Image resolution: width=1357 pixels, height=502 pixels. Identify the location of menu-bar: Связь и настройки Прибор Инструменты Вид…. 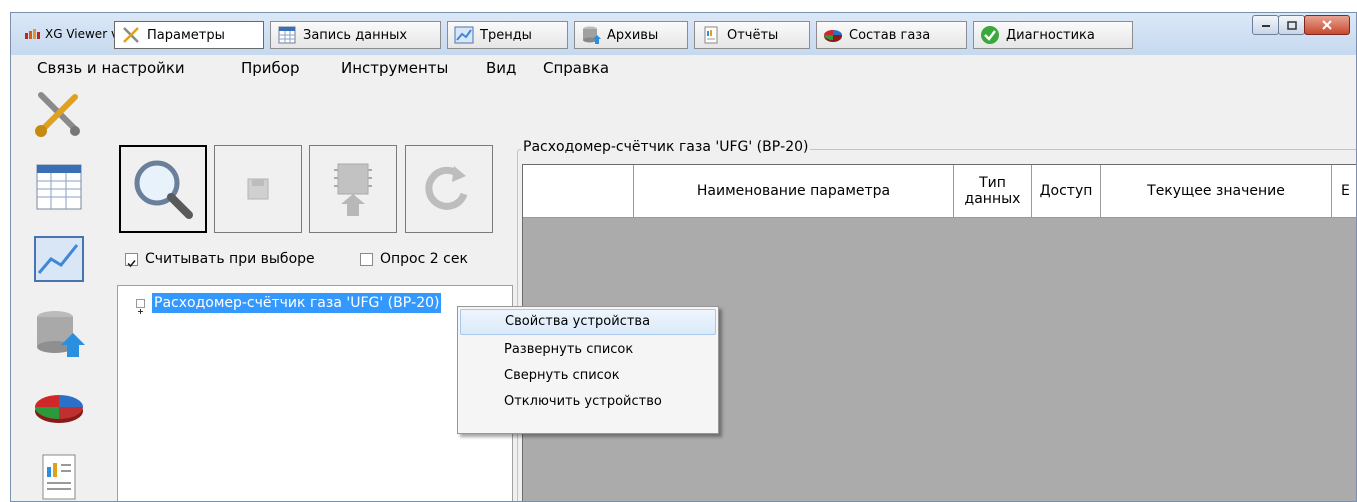
(683, 67).